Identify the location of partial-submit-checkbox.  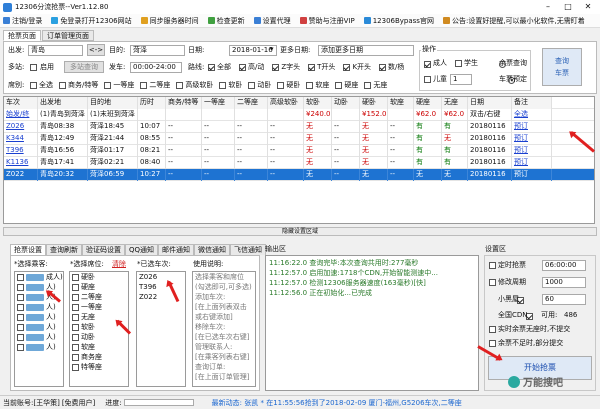
(492, 343).